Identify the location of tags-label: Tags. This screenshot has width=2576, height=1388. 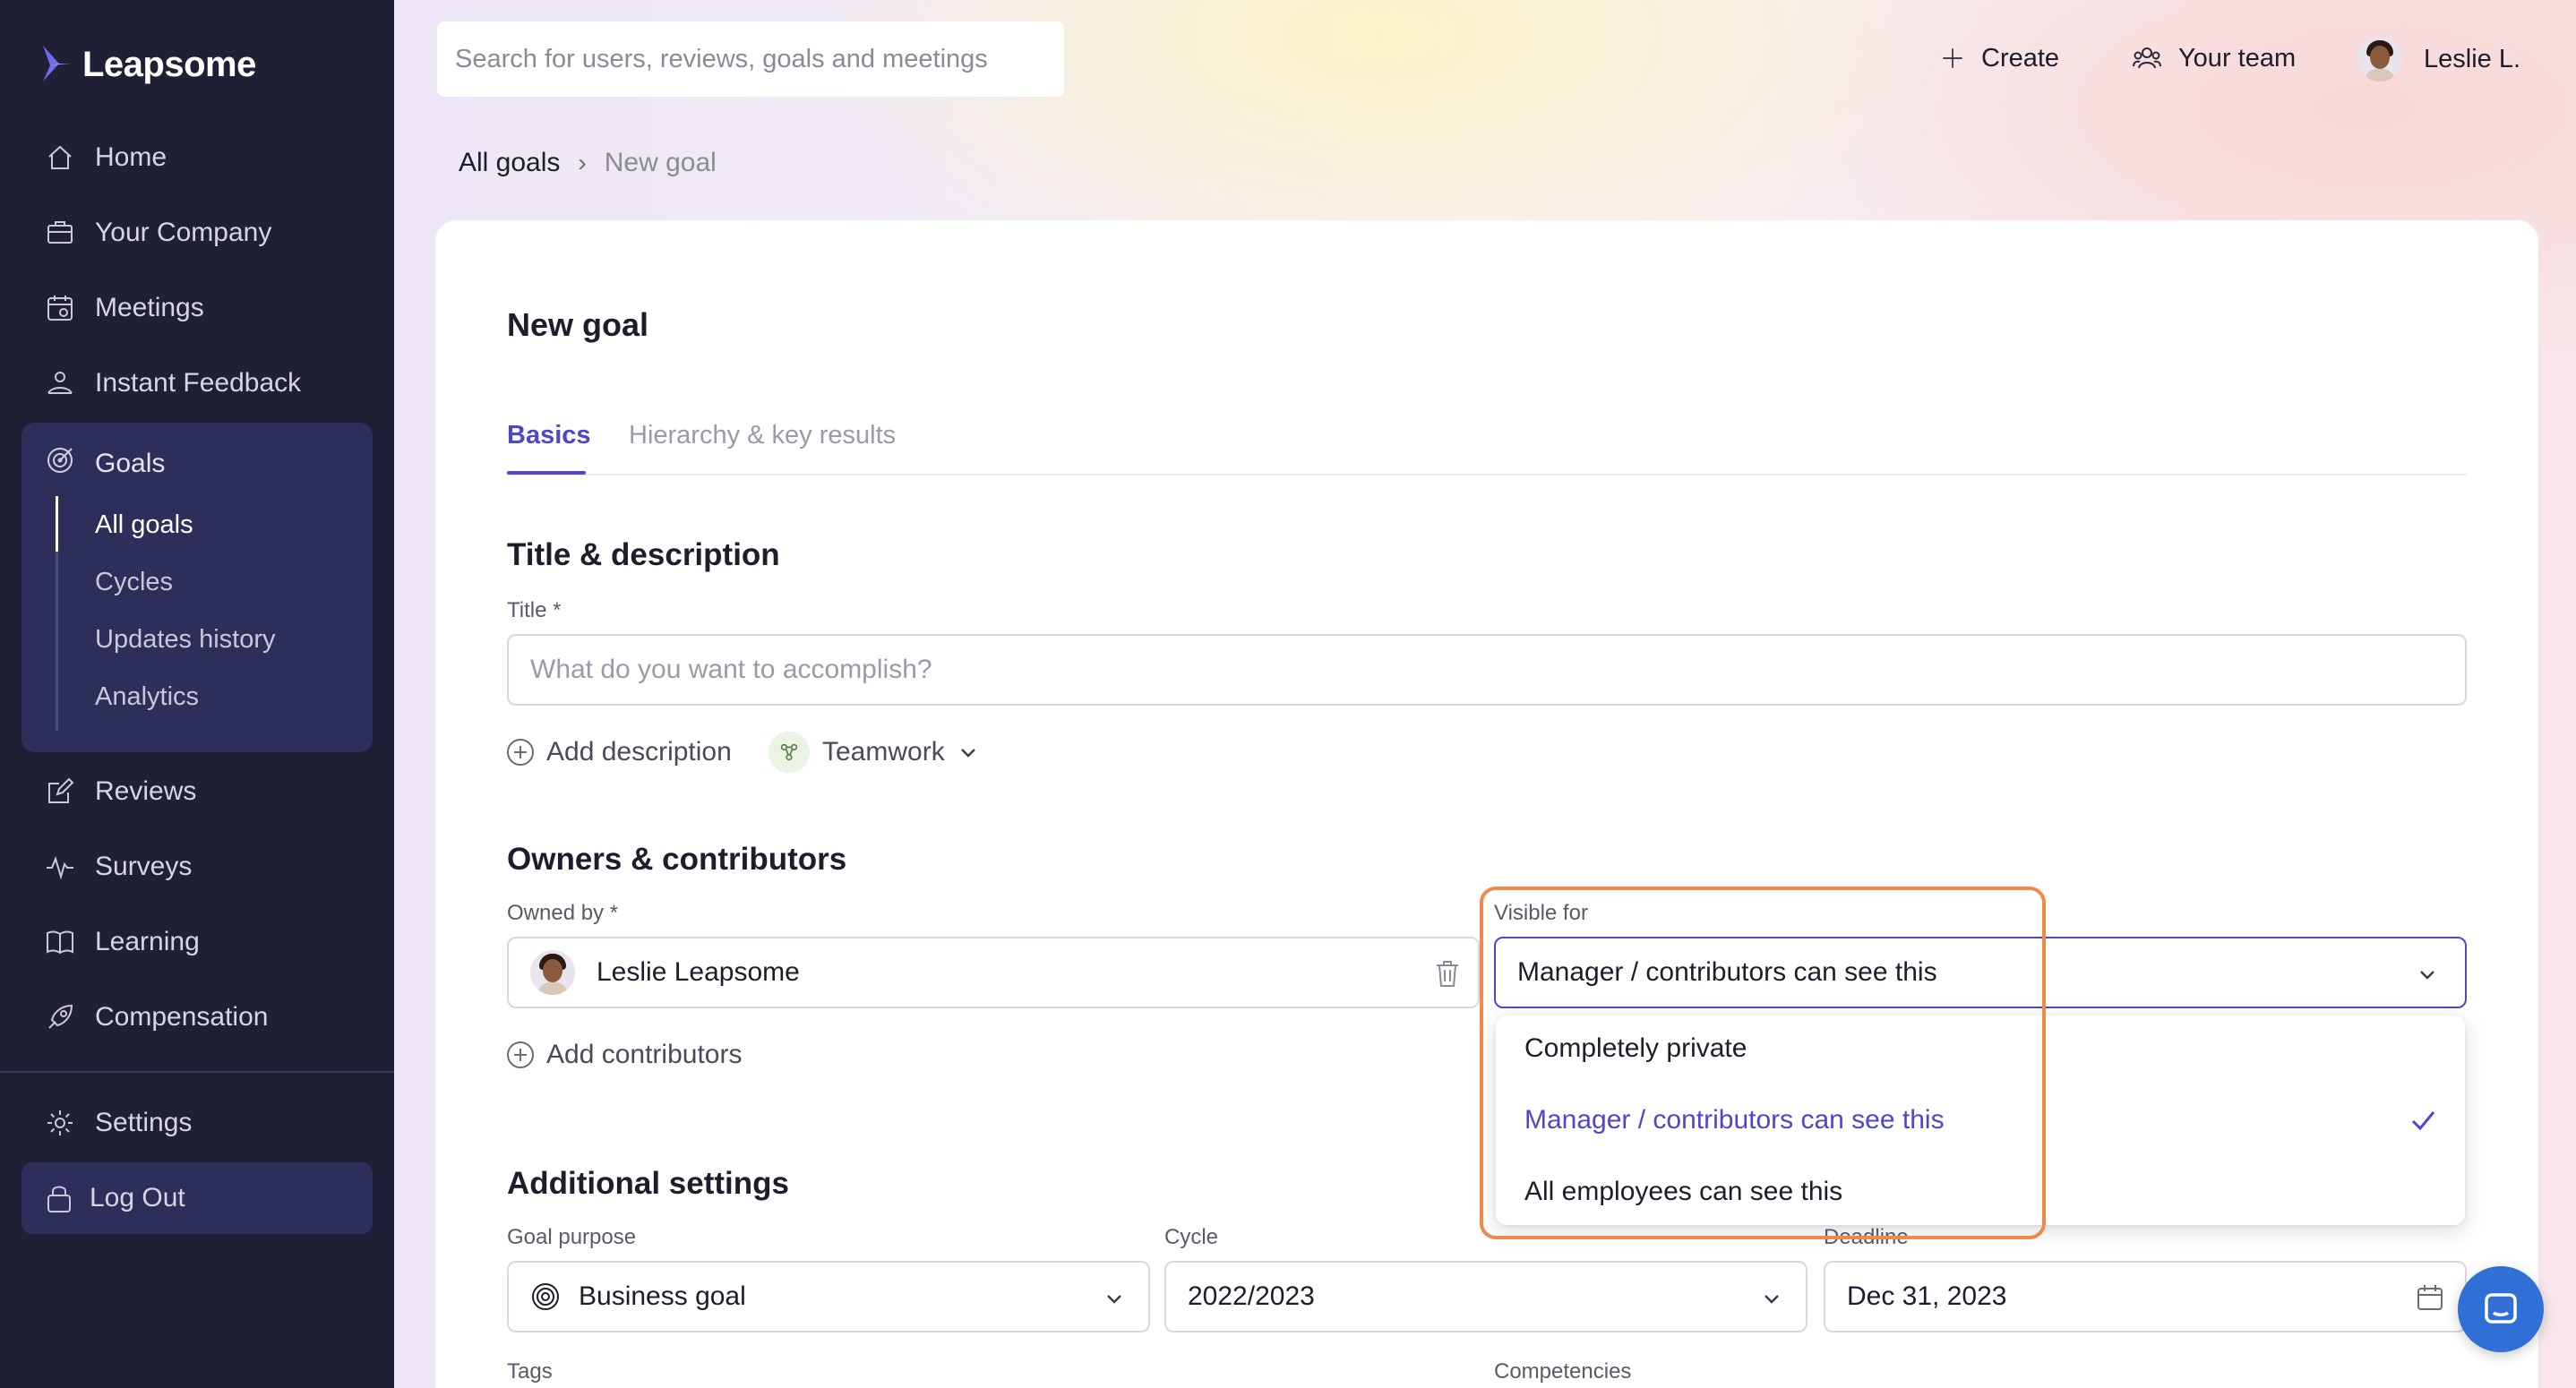
(530, 1371).